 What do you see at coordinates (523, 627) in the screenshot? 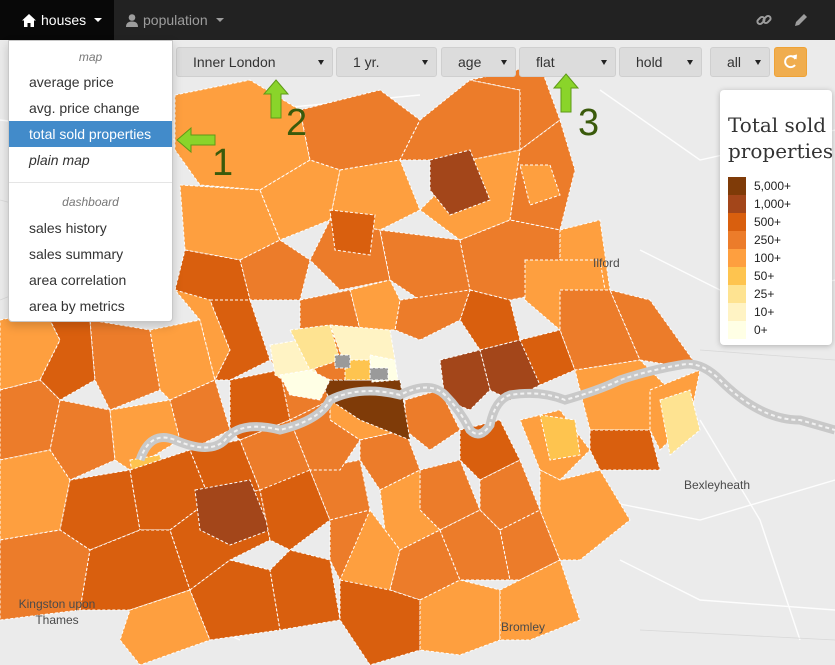
I see `place-label-bromley: Bromley` at bounding box center [523, 627].